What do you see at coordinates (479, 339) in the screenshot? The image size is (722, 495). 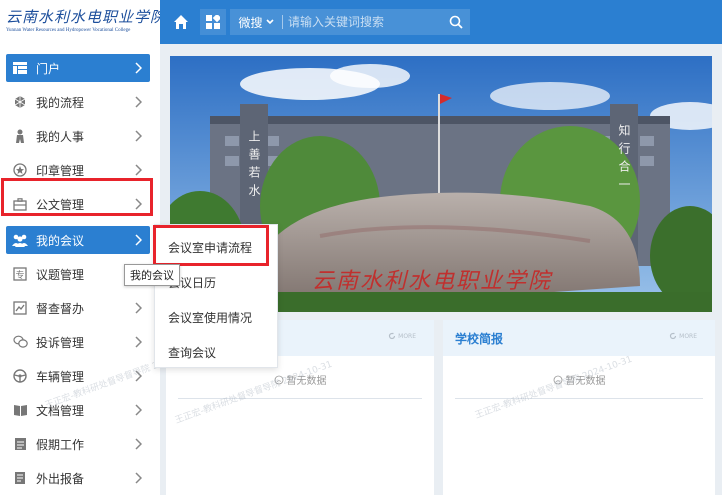 I see `panel-title: 学校简报` at bounding box center [479, 339].